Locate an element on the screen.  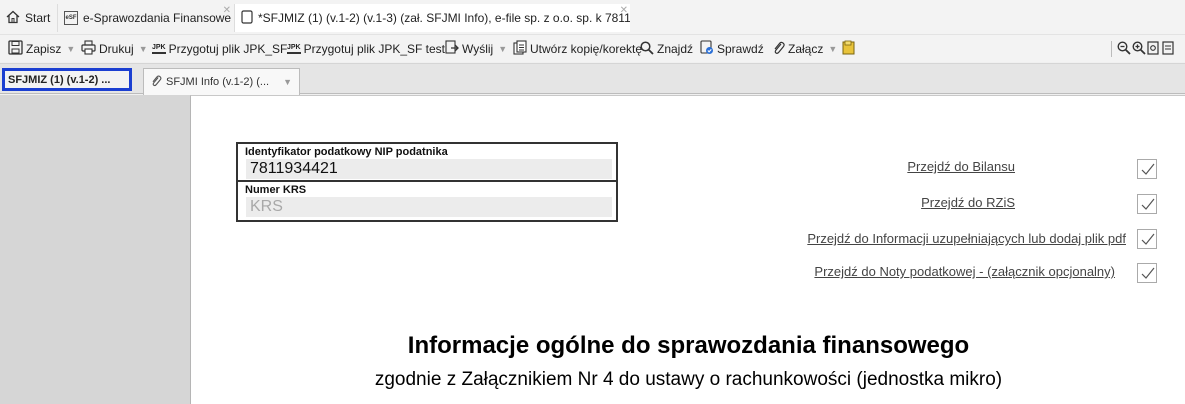
copy-icon is located at coordinates (520, 49).